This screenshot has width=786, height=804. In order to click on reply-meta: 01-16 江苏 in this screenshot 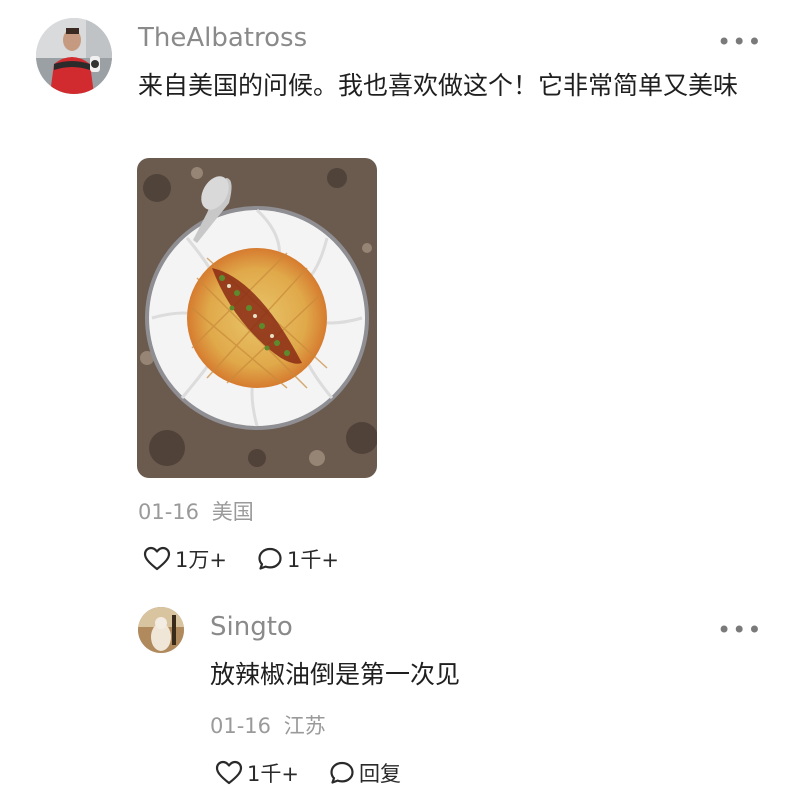, I will do `click(268, 725)`.